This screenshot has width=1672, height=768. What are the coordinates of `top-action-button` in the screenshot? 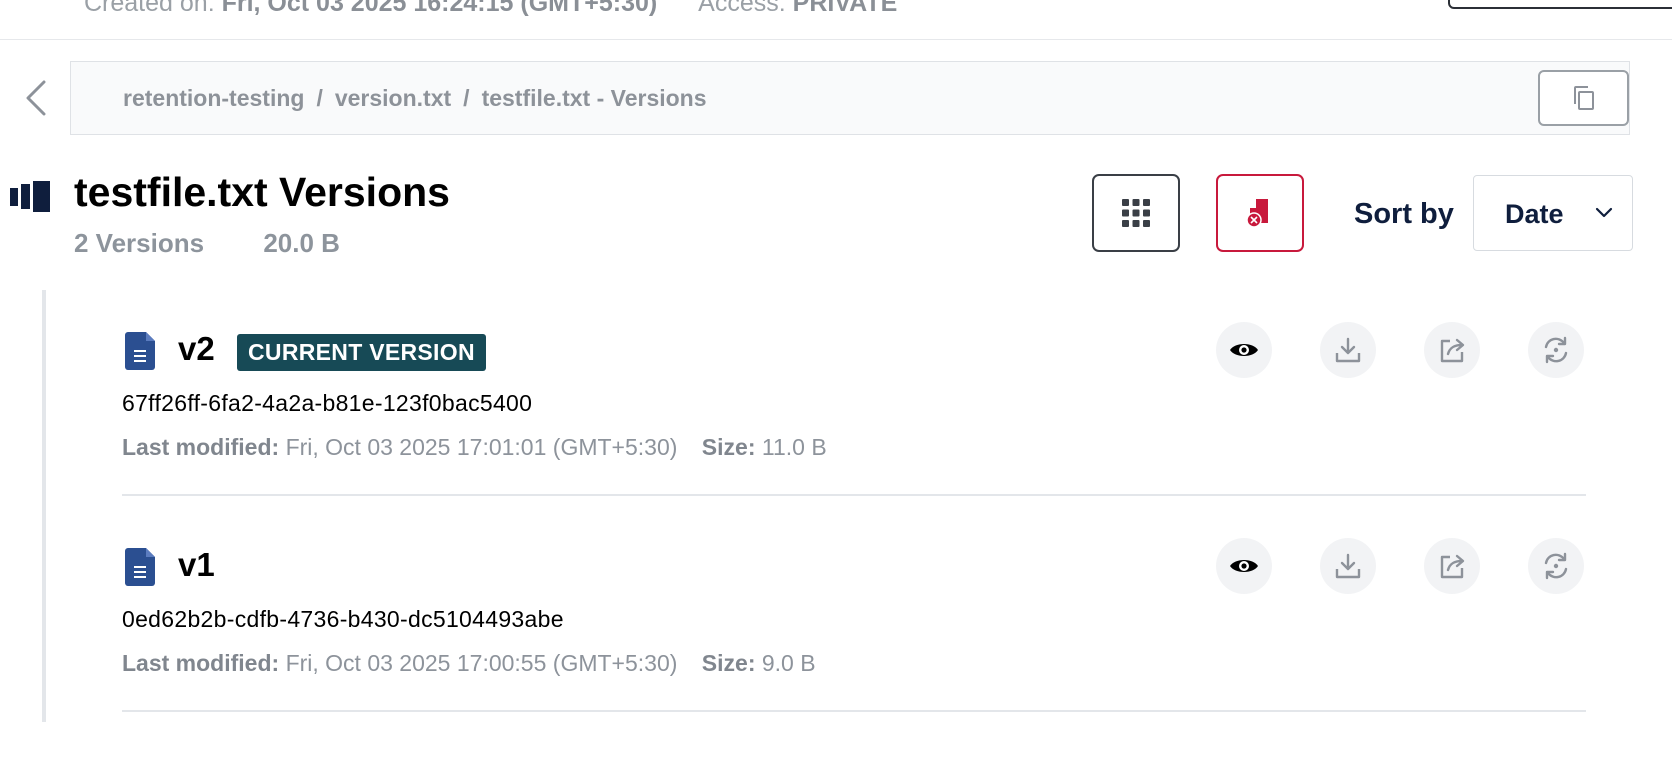 It's located at (1560, 4).